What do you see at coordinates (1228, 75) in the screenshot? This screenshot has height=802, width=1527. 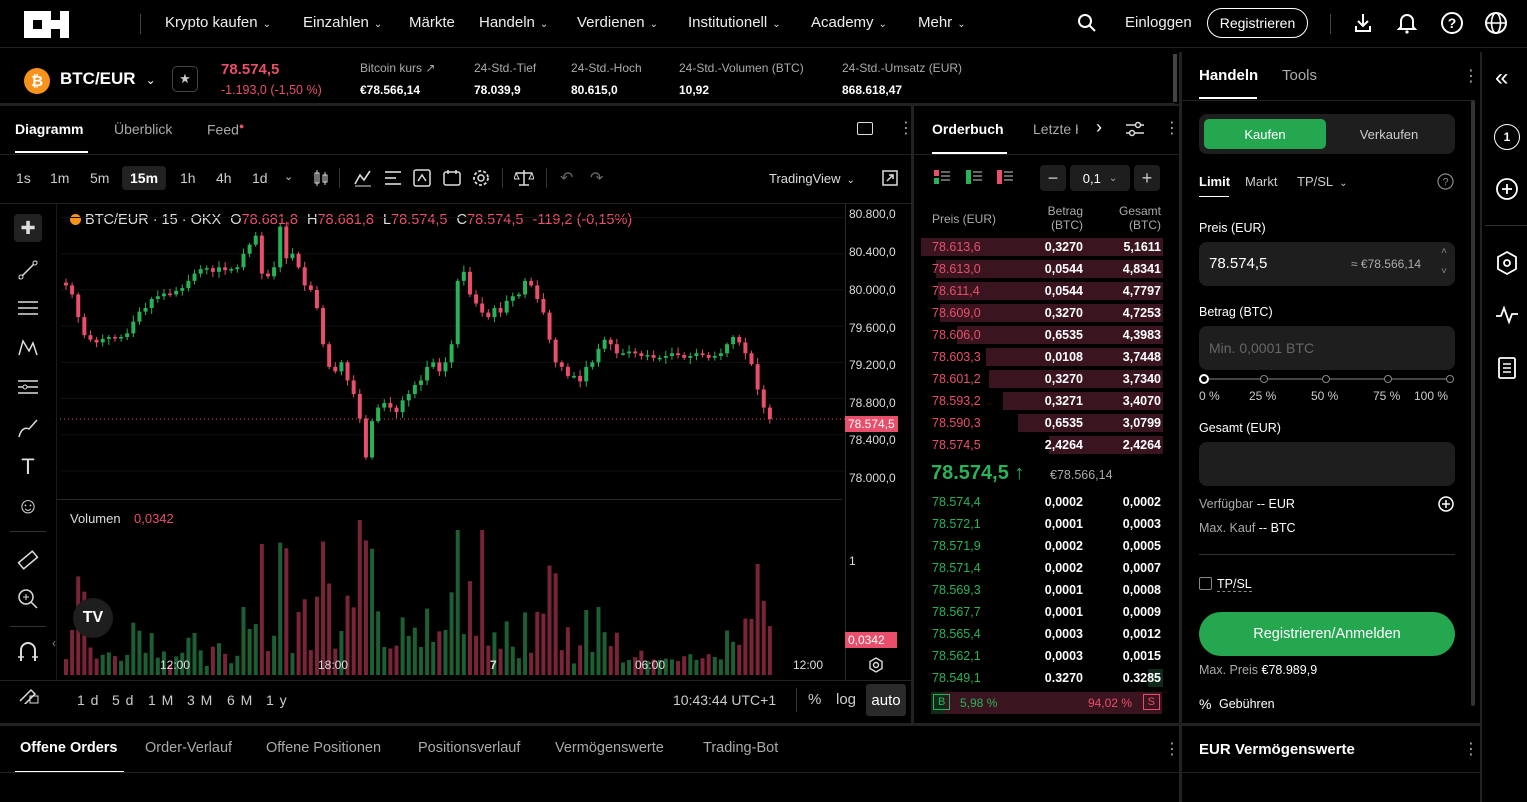 I see `tab-handeln: Handeln` at bounding box center [1228, 75].